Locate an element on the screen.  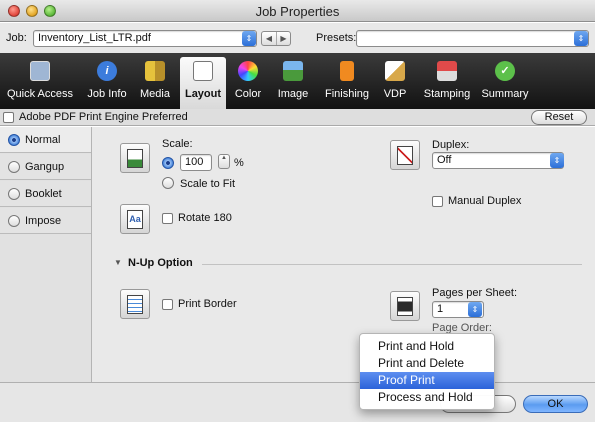
rotate-180-checkbox is located at coordinates (167, 218).